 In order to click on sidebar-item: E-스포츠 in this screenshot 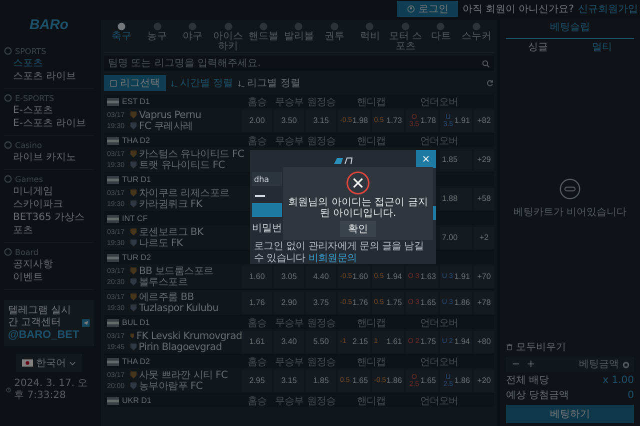, I will do `click(49, 110)`.